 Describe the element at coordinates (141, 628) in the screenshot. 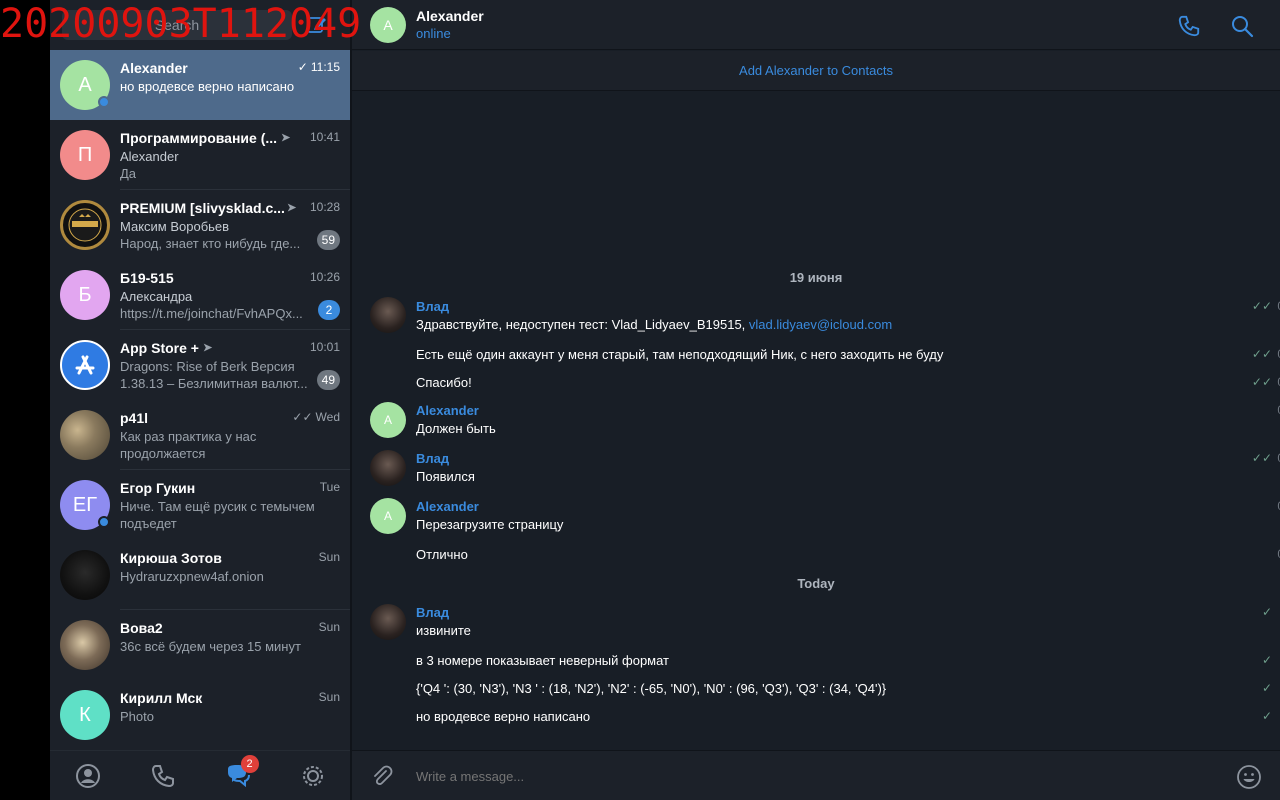

I see `chat-title: Вова2` at that location.